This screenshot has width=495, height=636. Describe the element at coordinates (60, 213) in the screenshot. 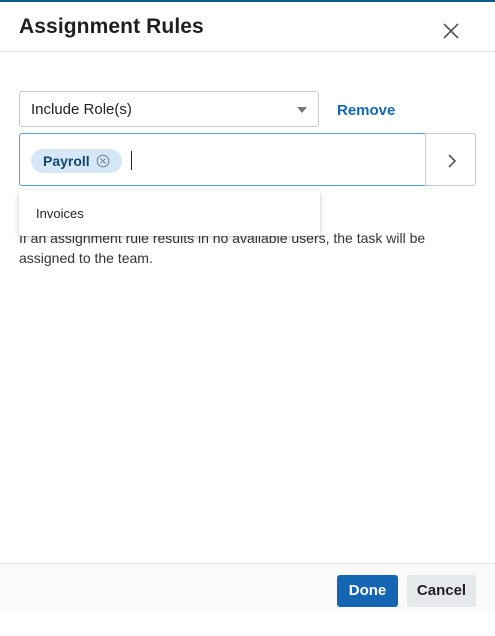

I see `dropdown-option-label: Invoices` at that location.